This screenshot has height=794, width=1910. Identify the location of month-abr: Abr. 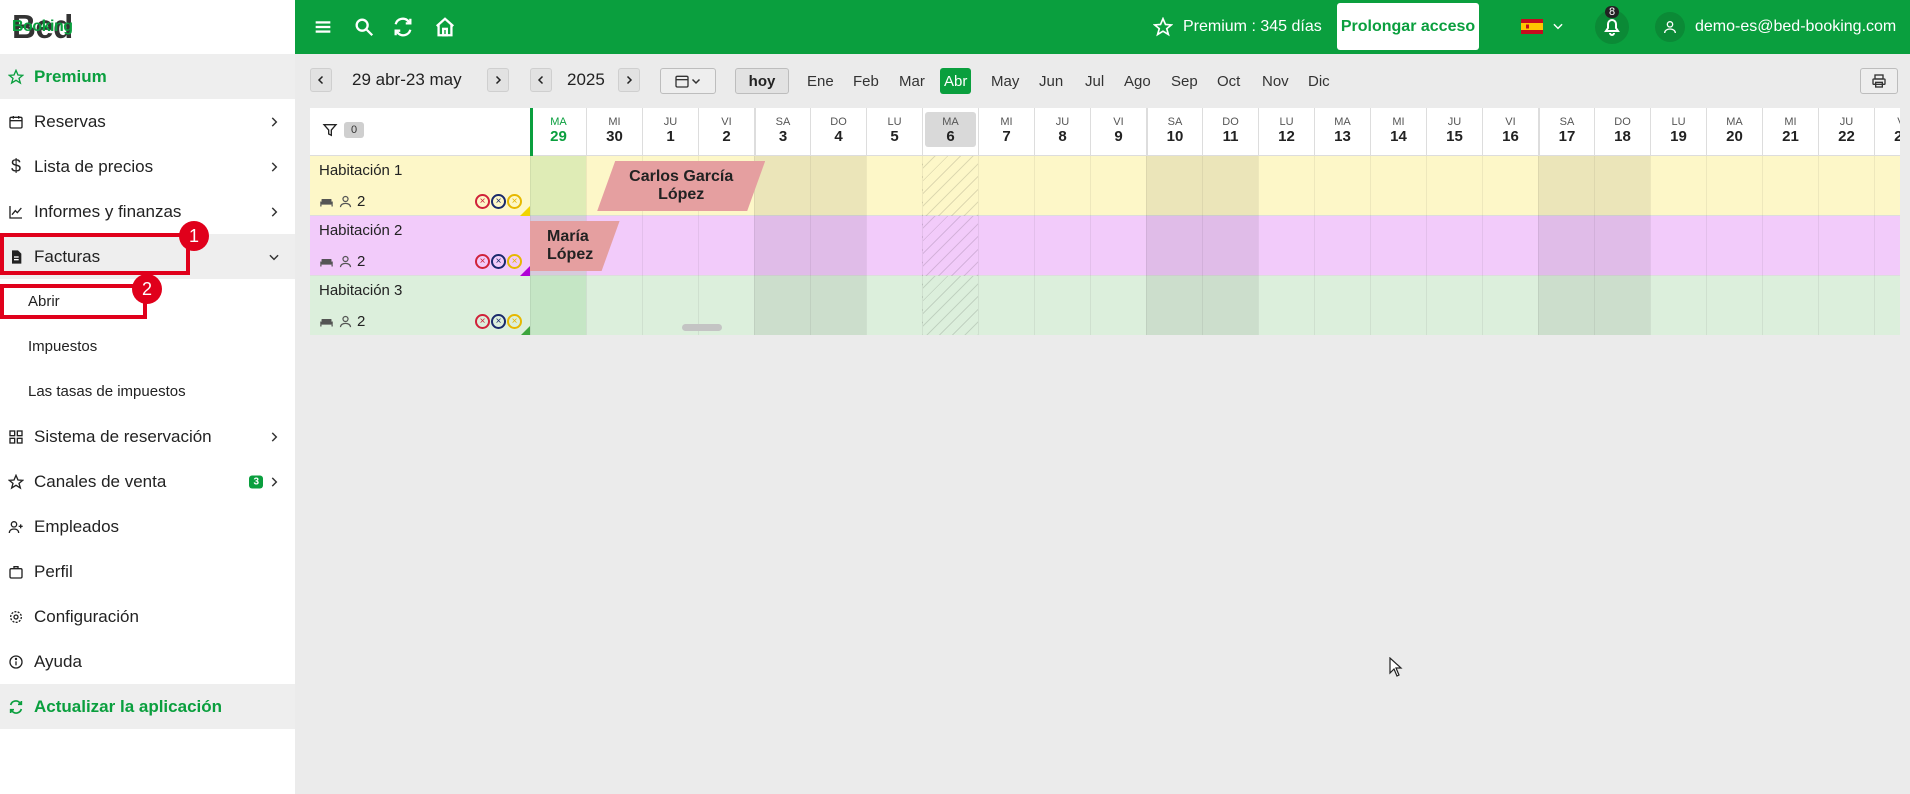
(956, 81).